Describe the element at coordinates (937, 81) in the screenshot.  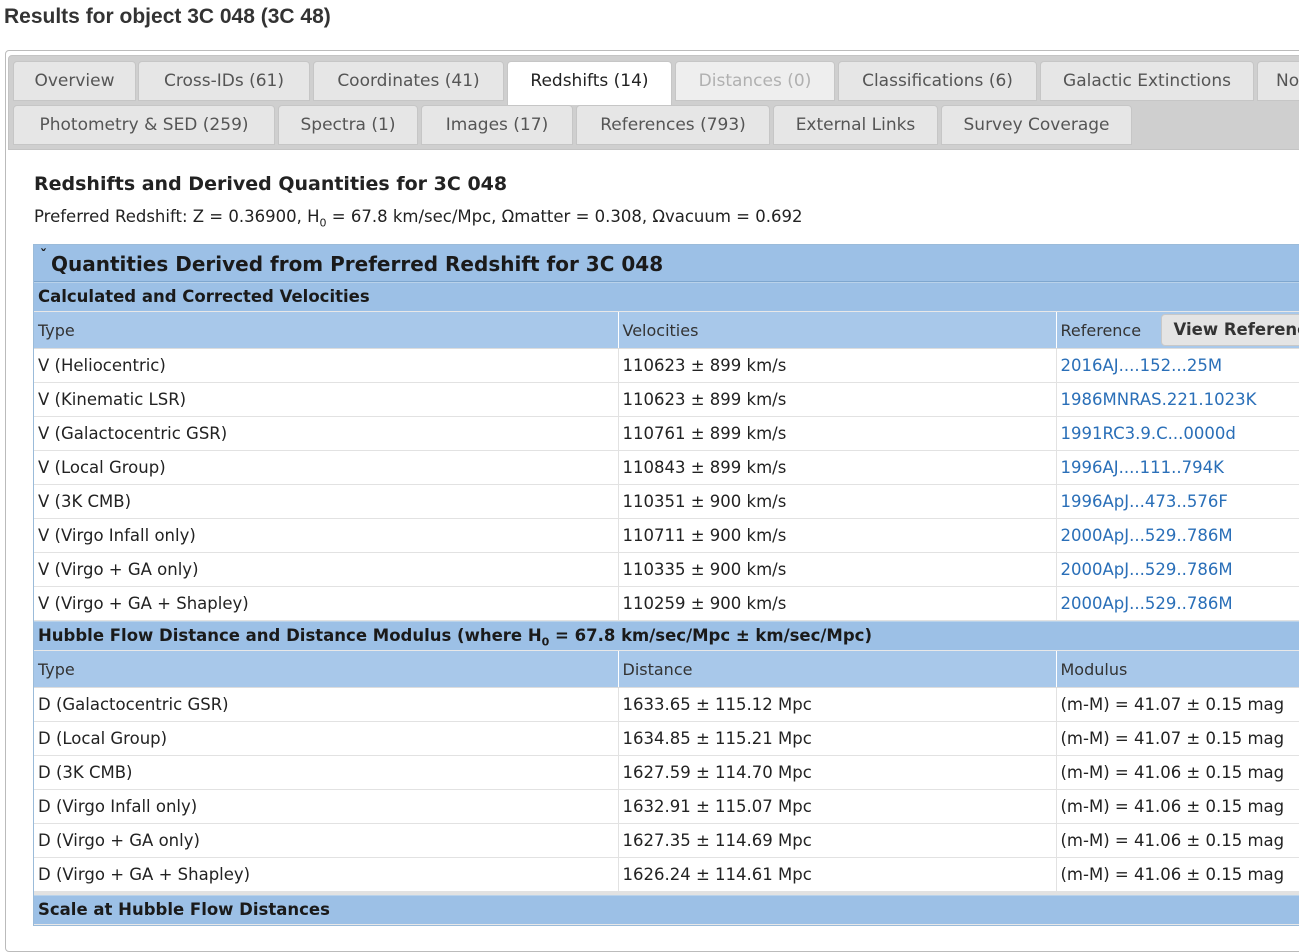
I see `tab-classifications: Classifications (6)` at that location.